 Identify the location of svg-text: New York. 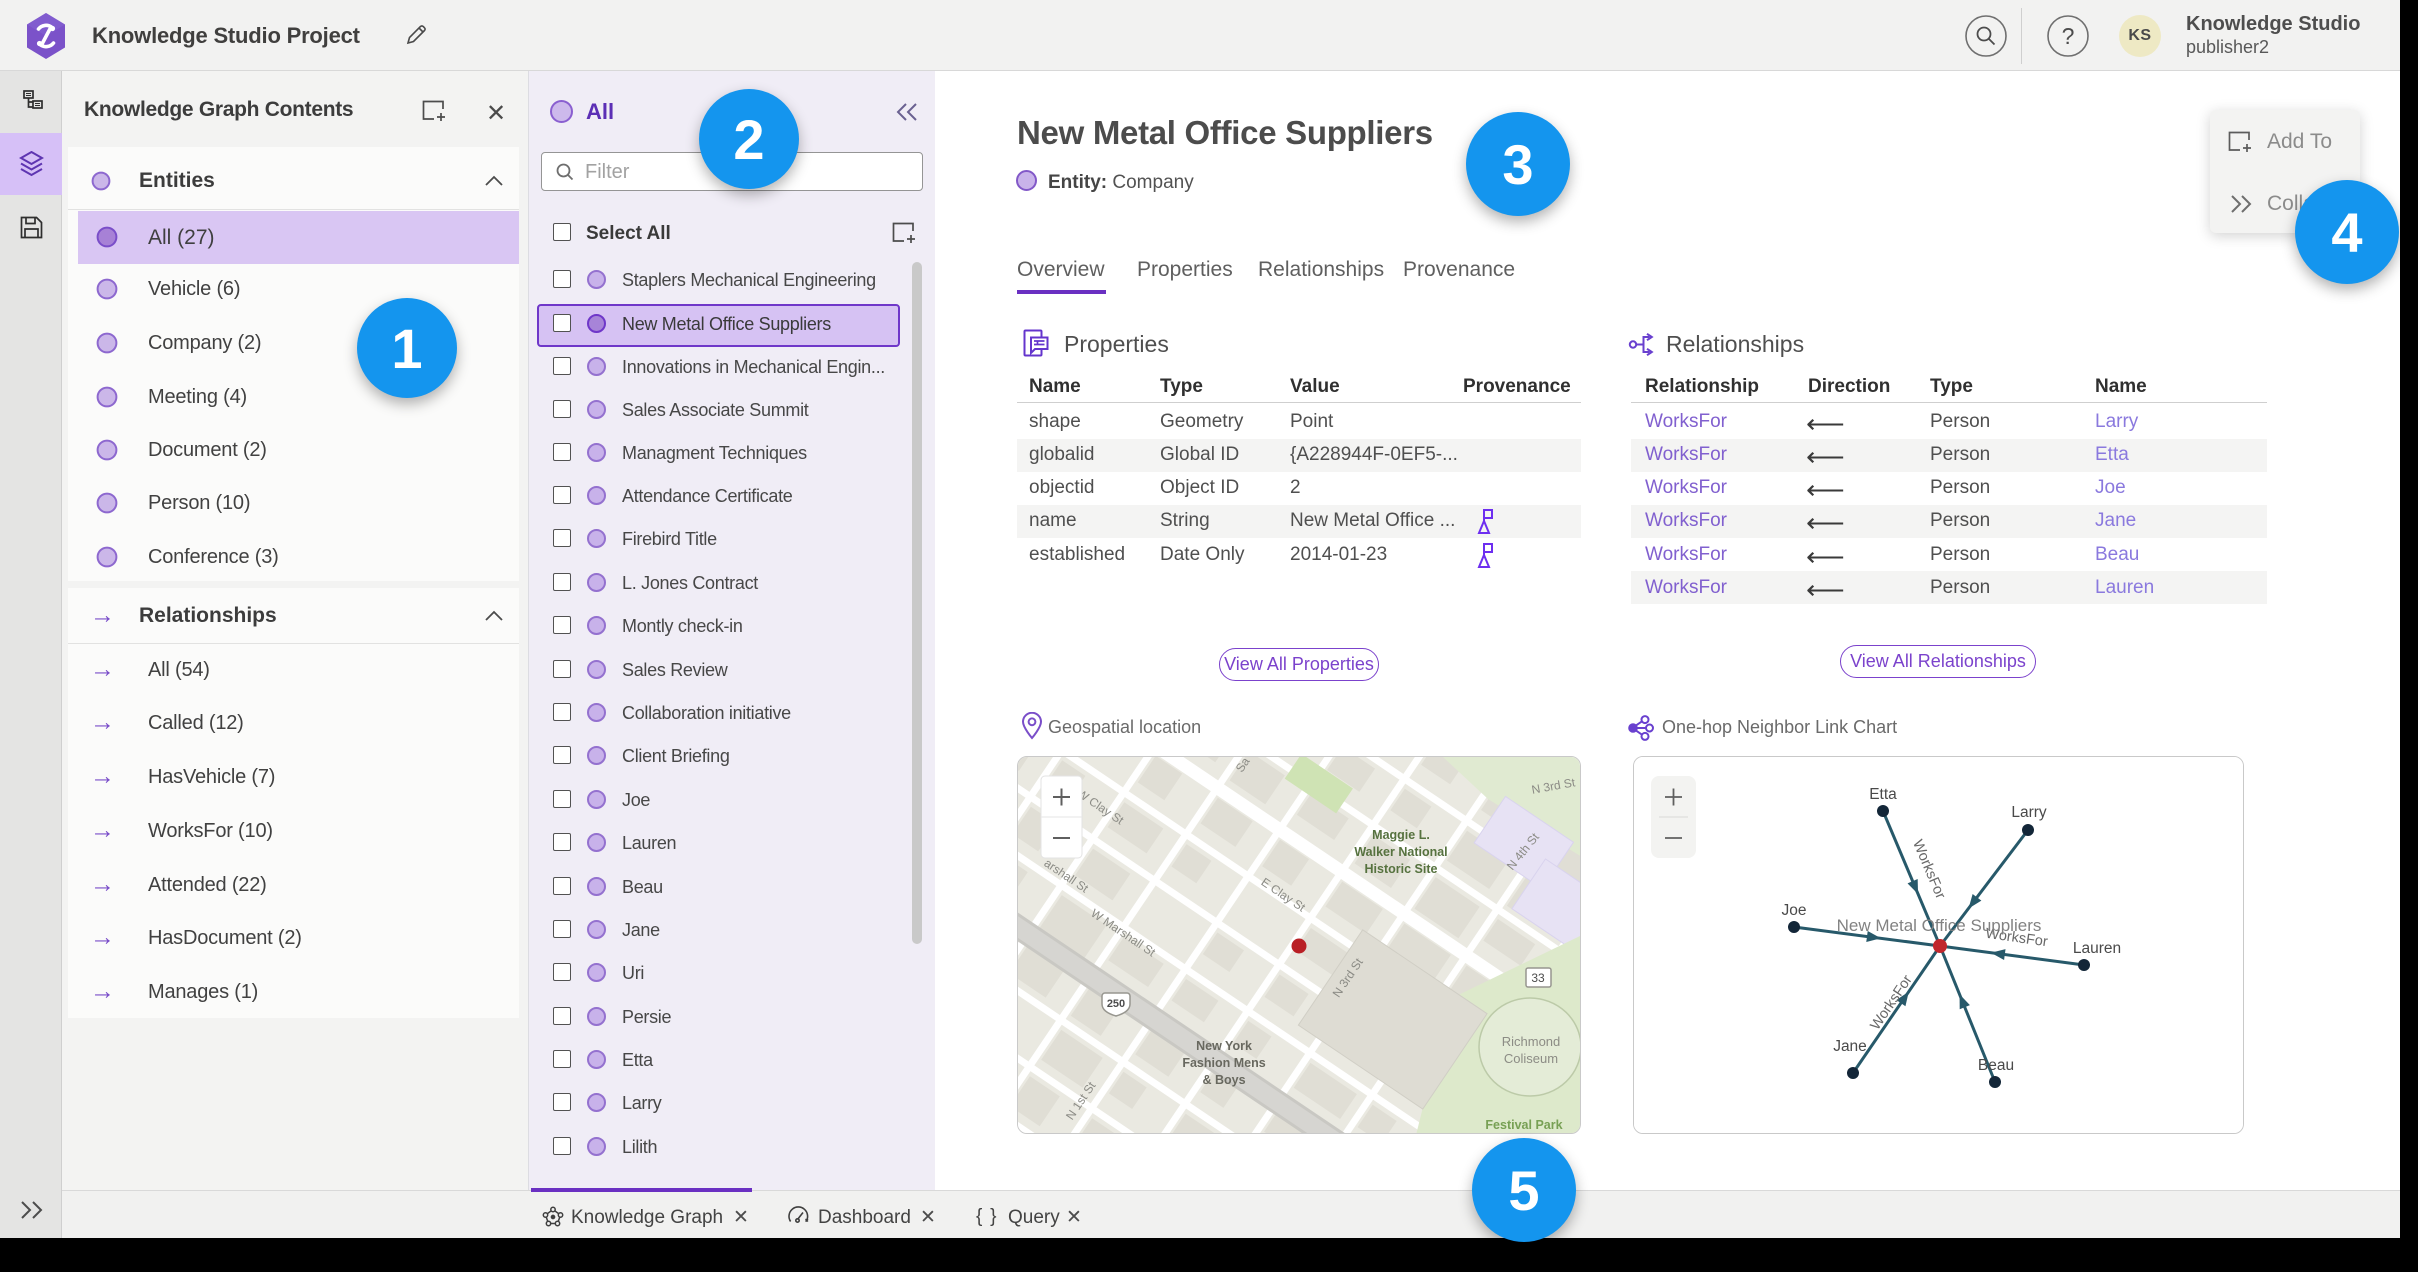
(1224, 1046).